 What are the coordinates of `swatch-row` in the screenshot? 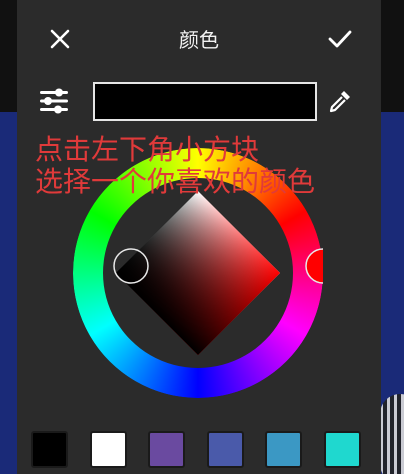 It's located at (201, 449).